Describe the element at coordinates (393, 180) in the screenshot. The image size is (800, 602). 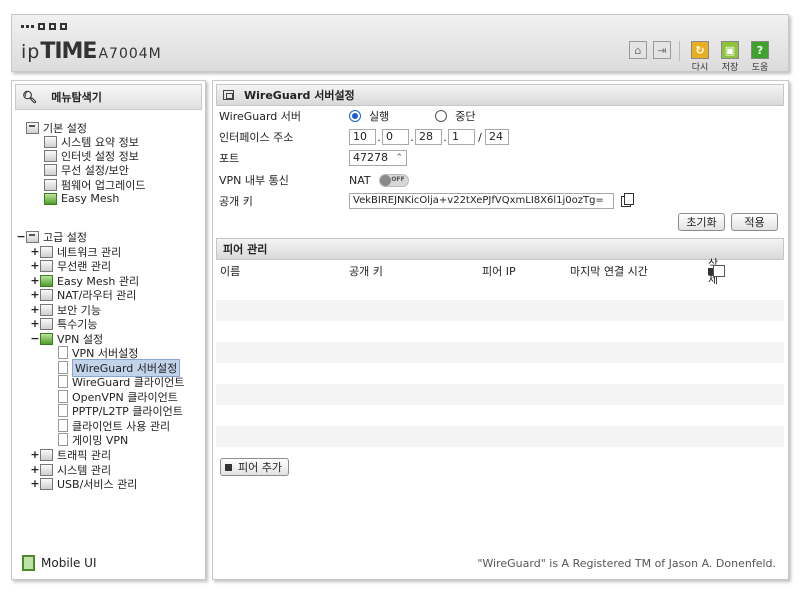
I see `nat-toggle: OFF` at that location.